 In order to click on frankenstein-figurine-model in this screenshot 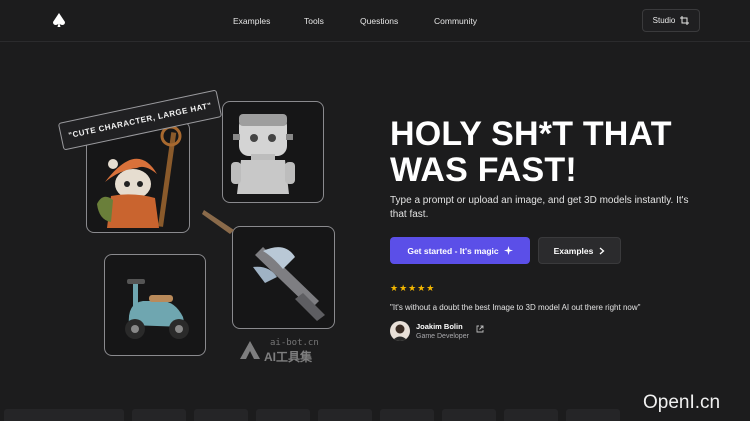, I will do `click(263, 154)`.